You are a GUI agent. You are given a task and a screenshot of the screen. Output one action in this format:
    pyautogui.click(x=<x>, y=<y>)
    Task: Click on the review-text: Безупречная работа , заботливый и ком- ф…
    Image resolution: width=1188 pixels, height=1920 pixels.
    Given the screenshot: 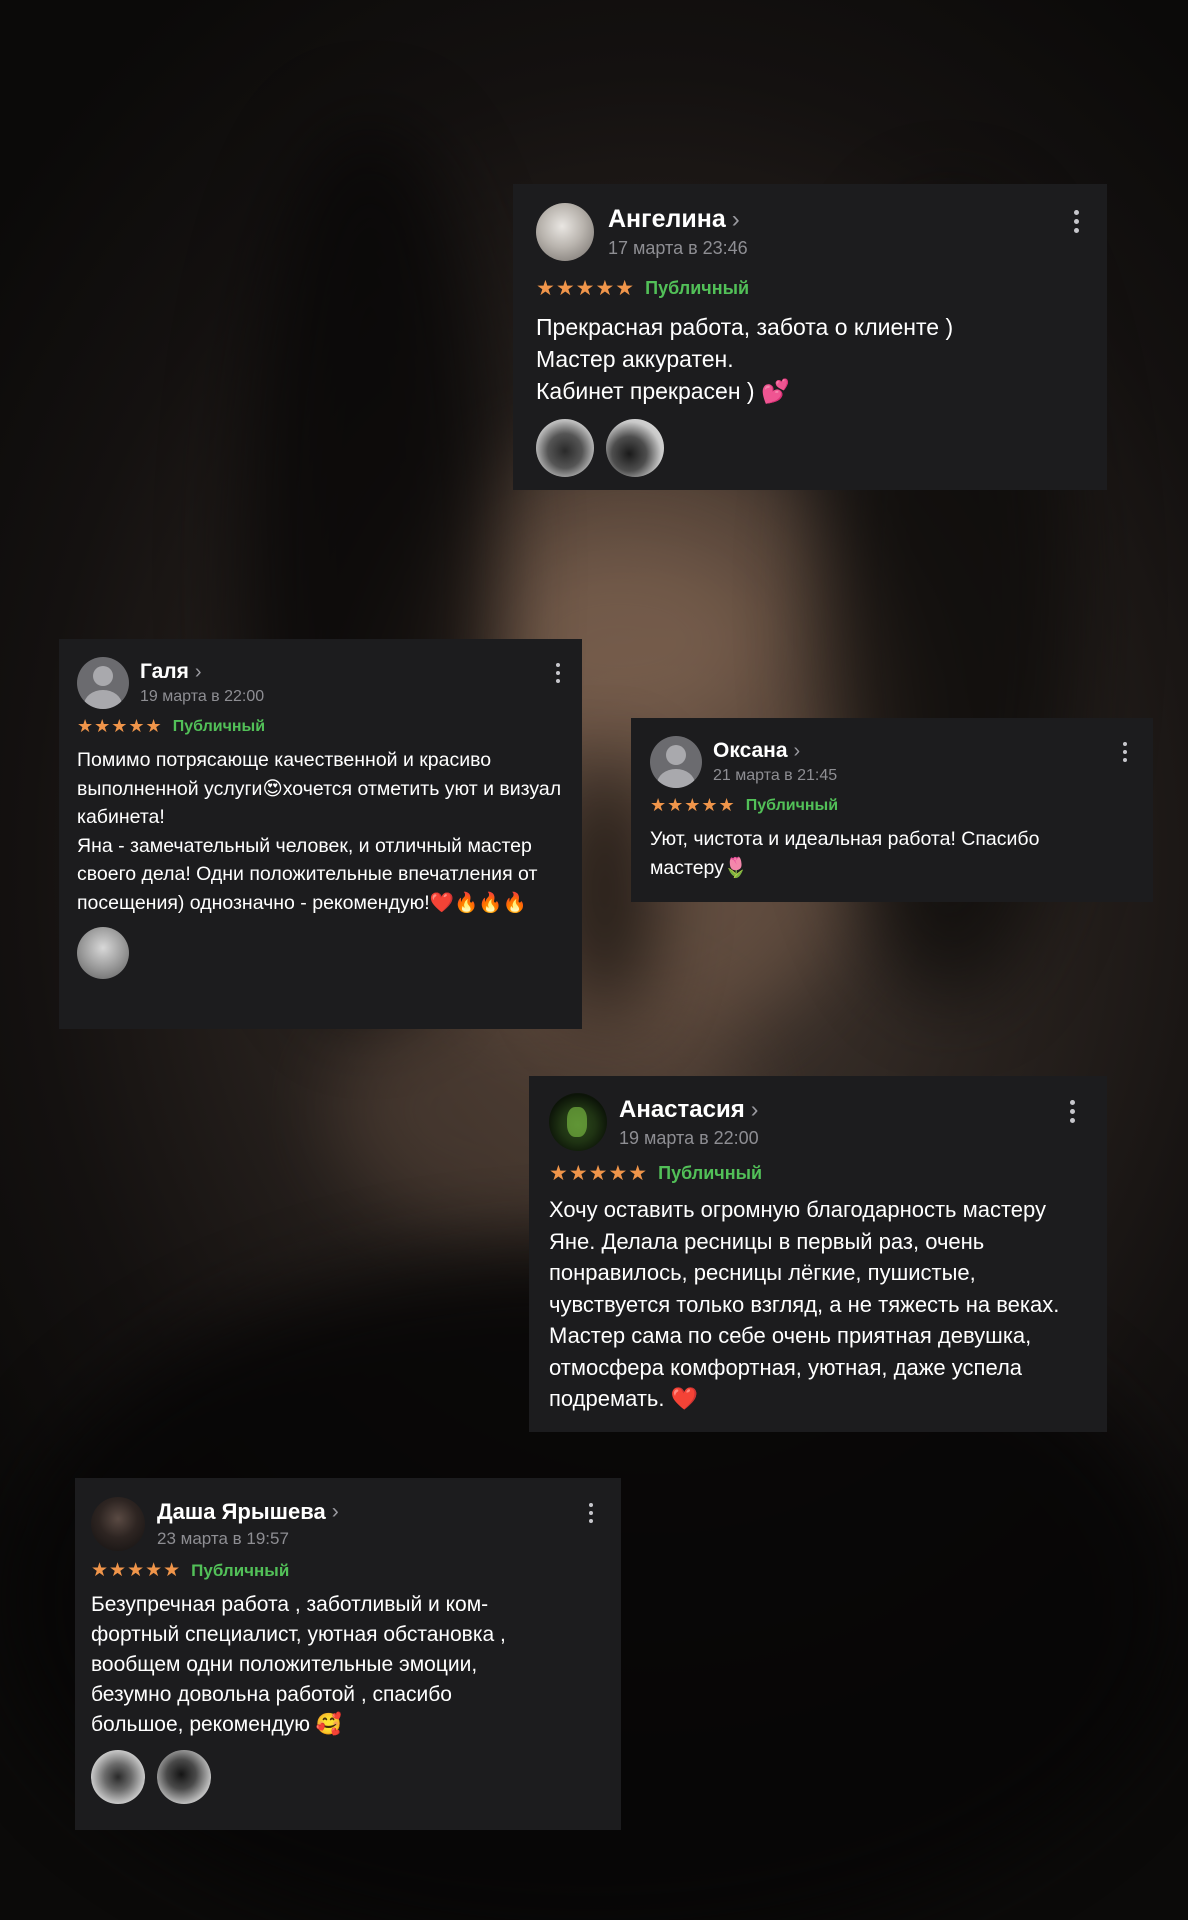 What is the action you would take?
    pyautogui.click(x=298, y=1664)
    